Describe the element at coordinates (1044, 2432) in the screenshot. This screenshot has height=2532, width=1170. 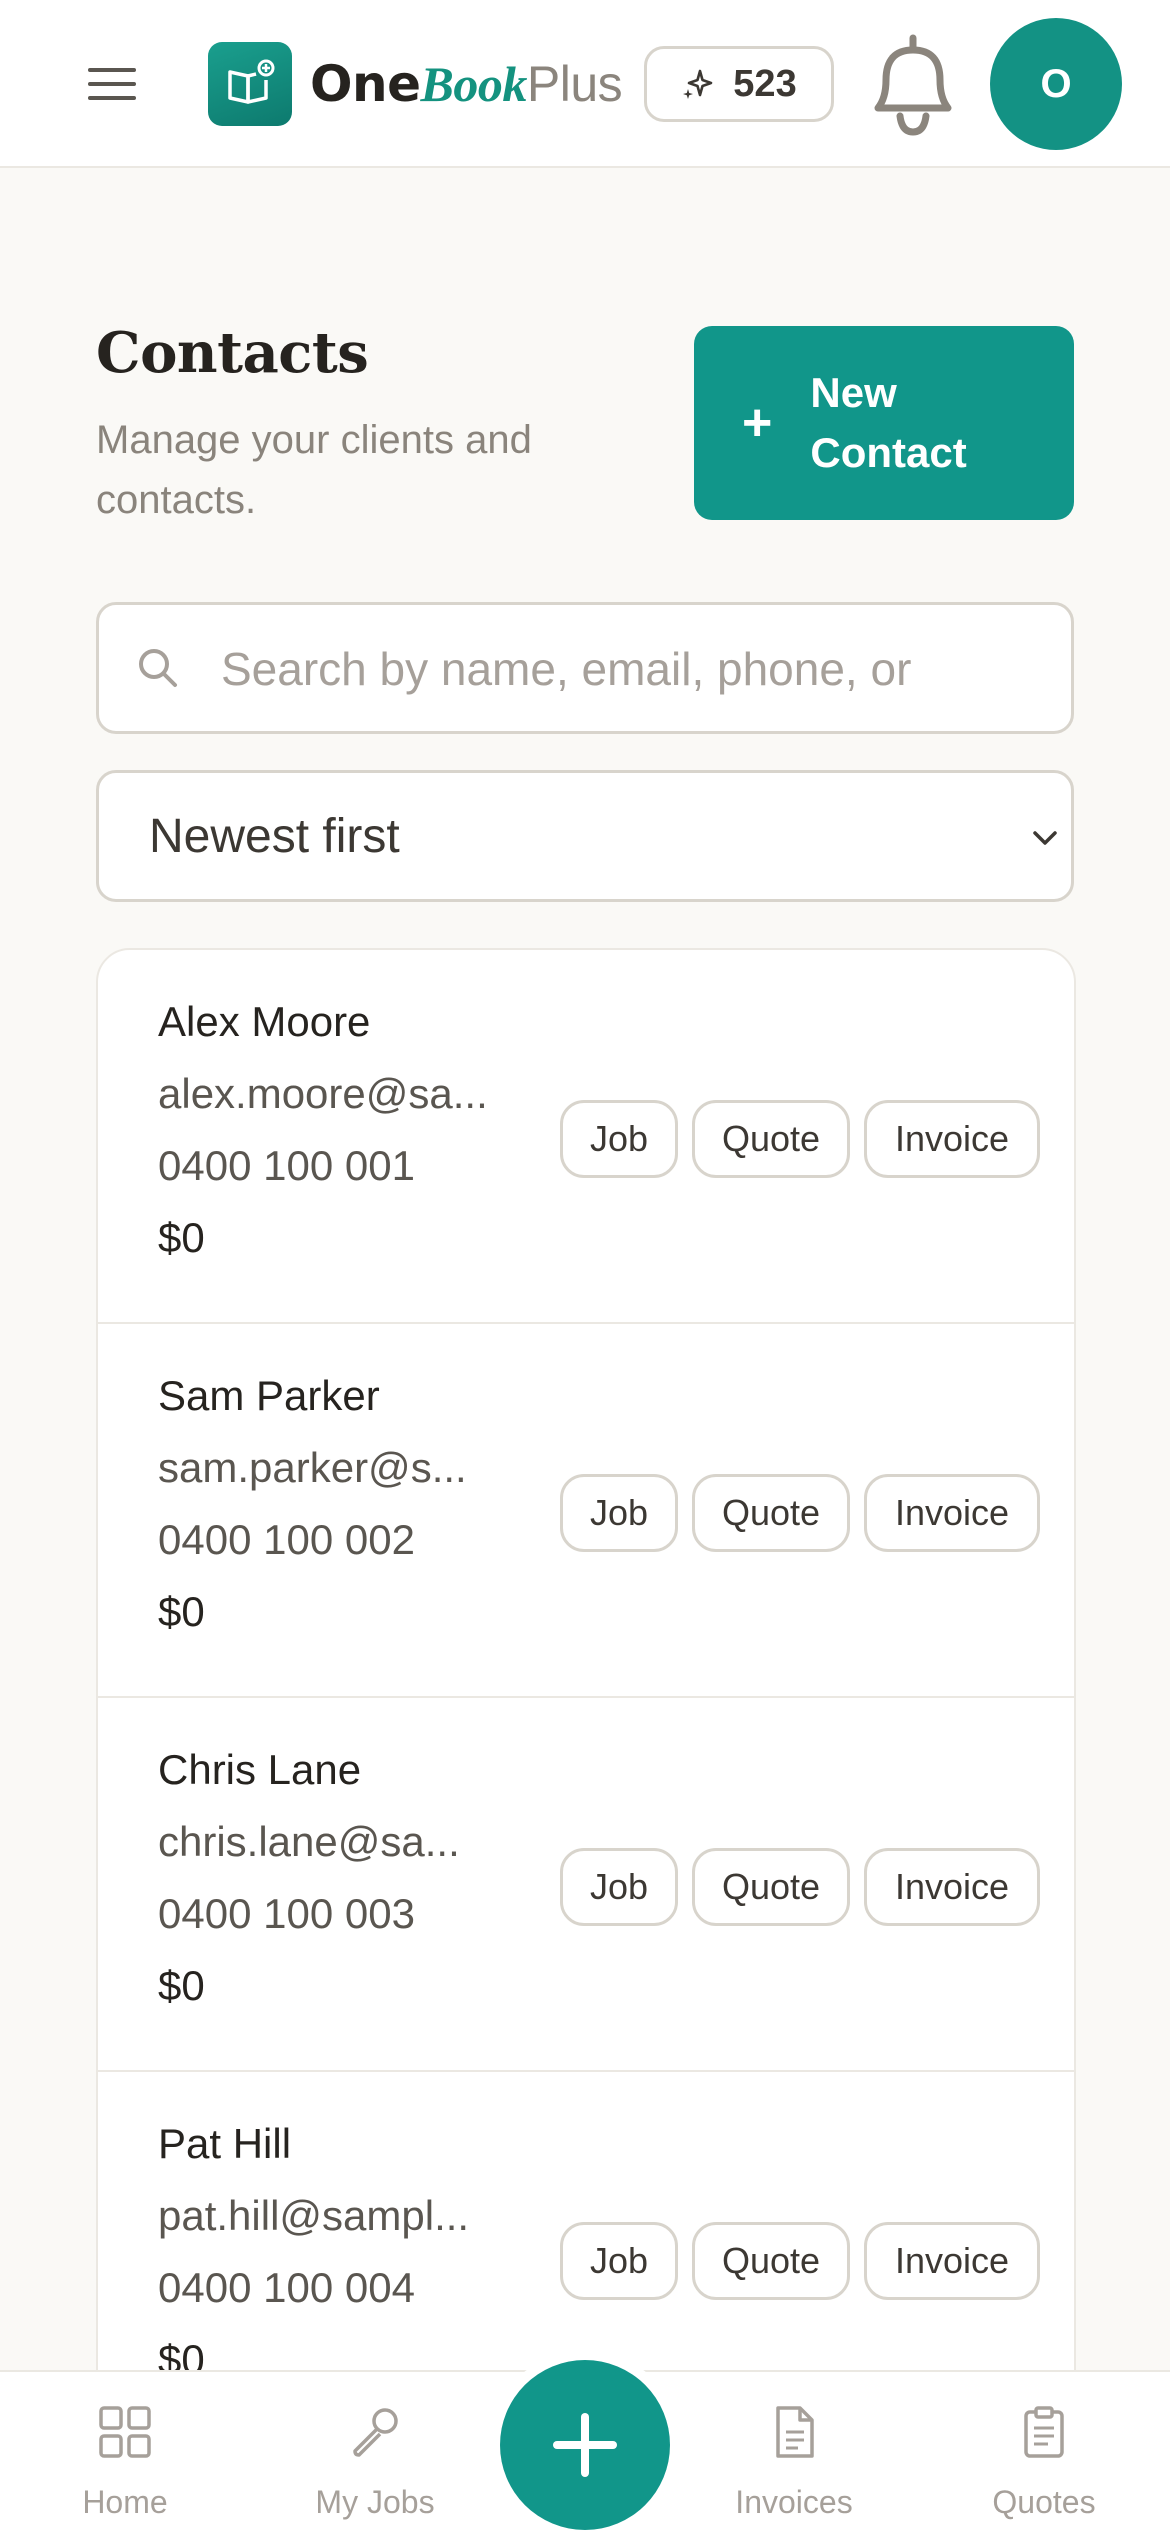
I see `clipboard-icon` at that location.